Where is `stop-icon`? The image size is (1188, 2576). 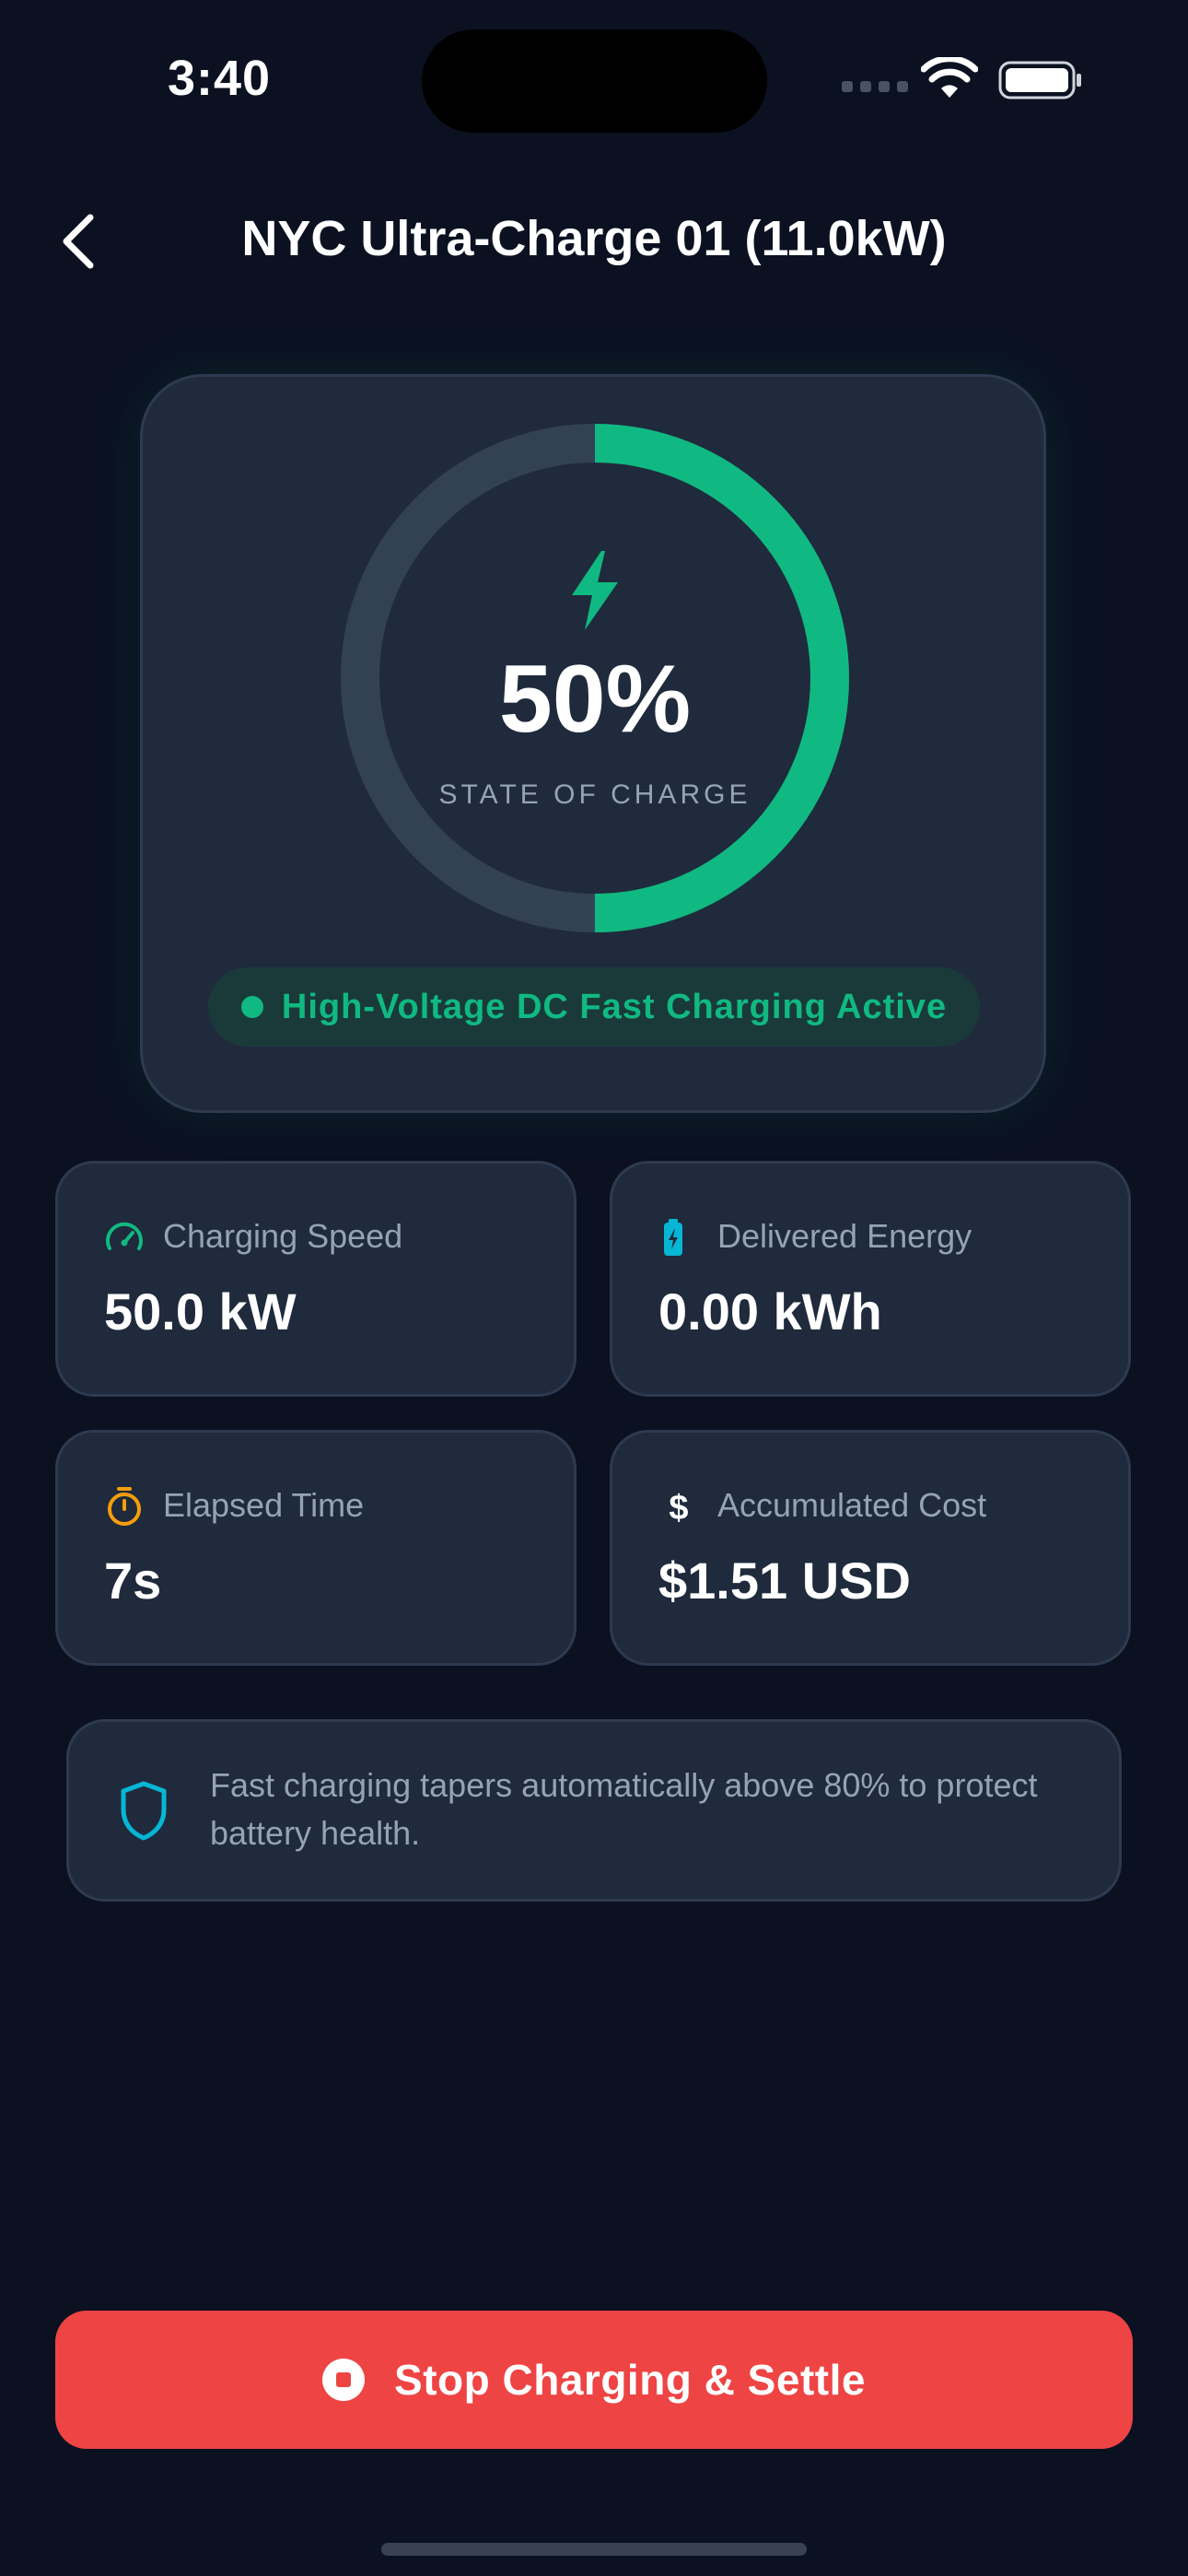
stop-icon is located at coordinates (344, 2380).